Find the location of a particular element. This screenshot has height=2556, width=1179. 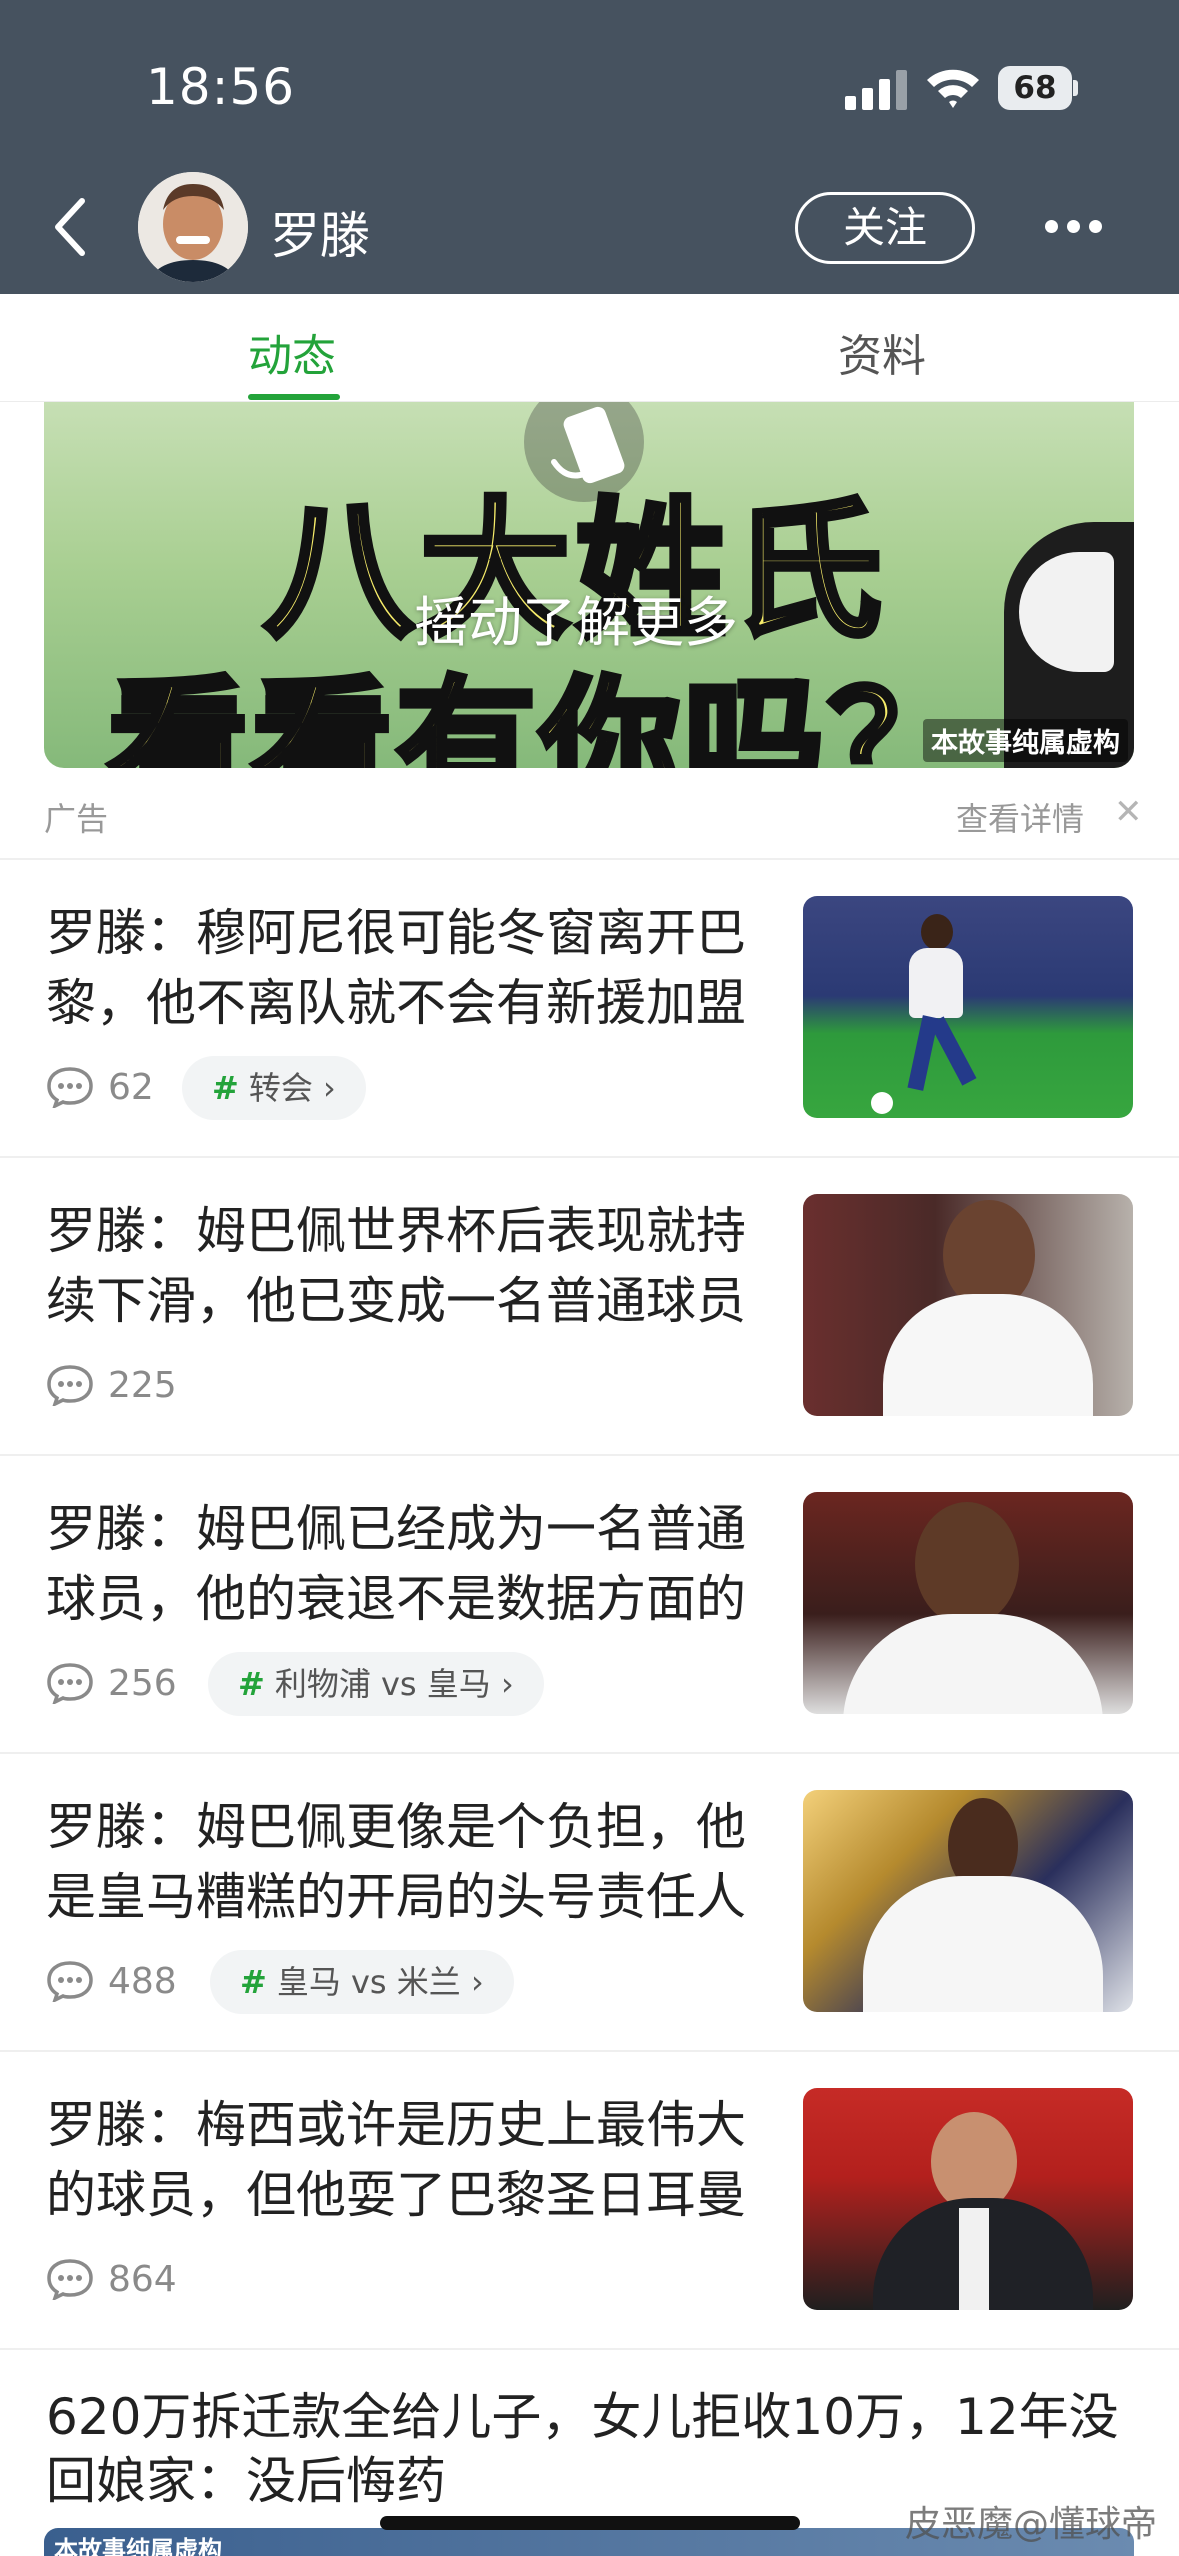

comment-count: 62 is located at coordinates (131, 1087).